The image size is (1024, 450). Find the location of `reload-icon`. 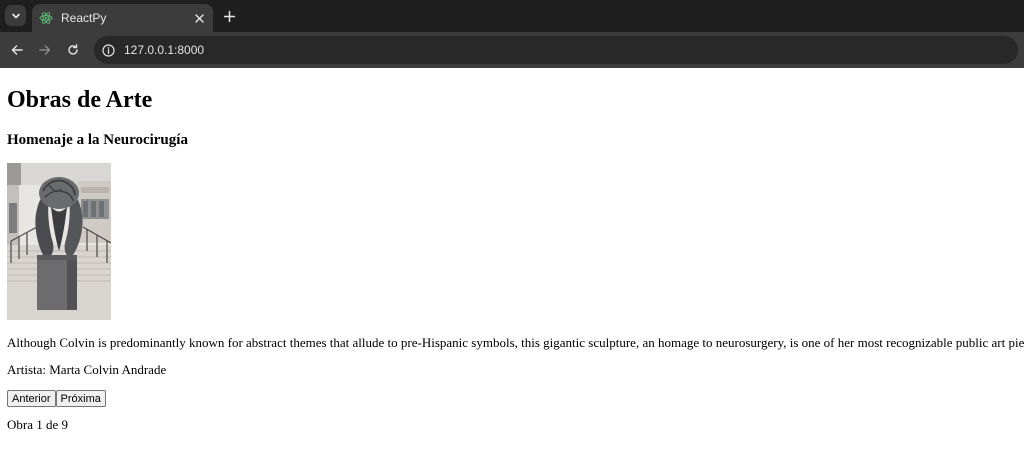

reload-icon is located at coordinates (73, 49).